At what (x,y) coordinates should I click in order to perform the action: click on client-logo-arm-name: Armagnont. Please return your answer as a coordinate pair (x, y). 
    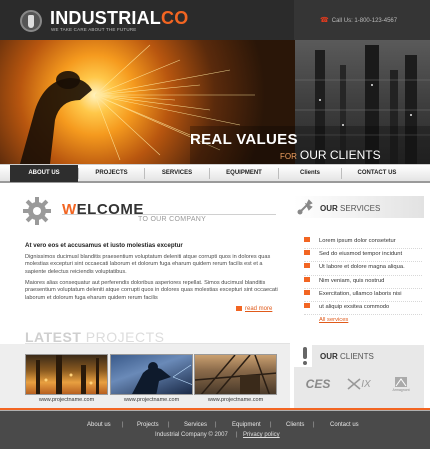
    Looking at the image, I should click on (401, 389).